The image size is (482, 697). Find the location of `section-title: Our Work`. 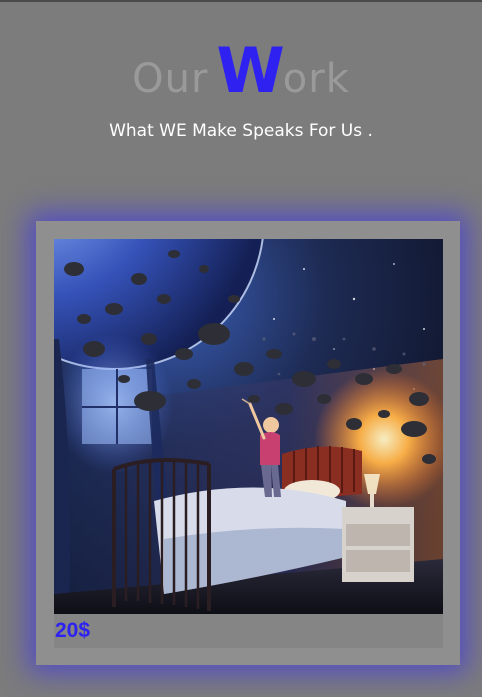

section-title: Our Work is located at coordinates (241, 71).